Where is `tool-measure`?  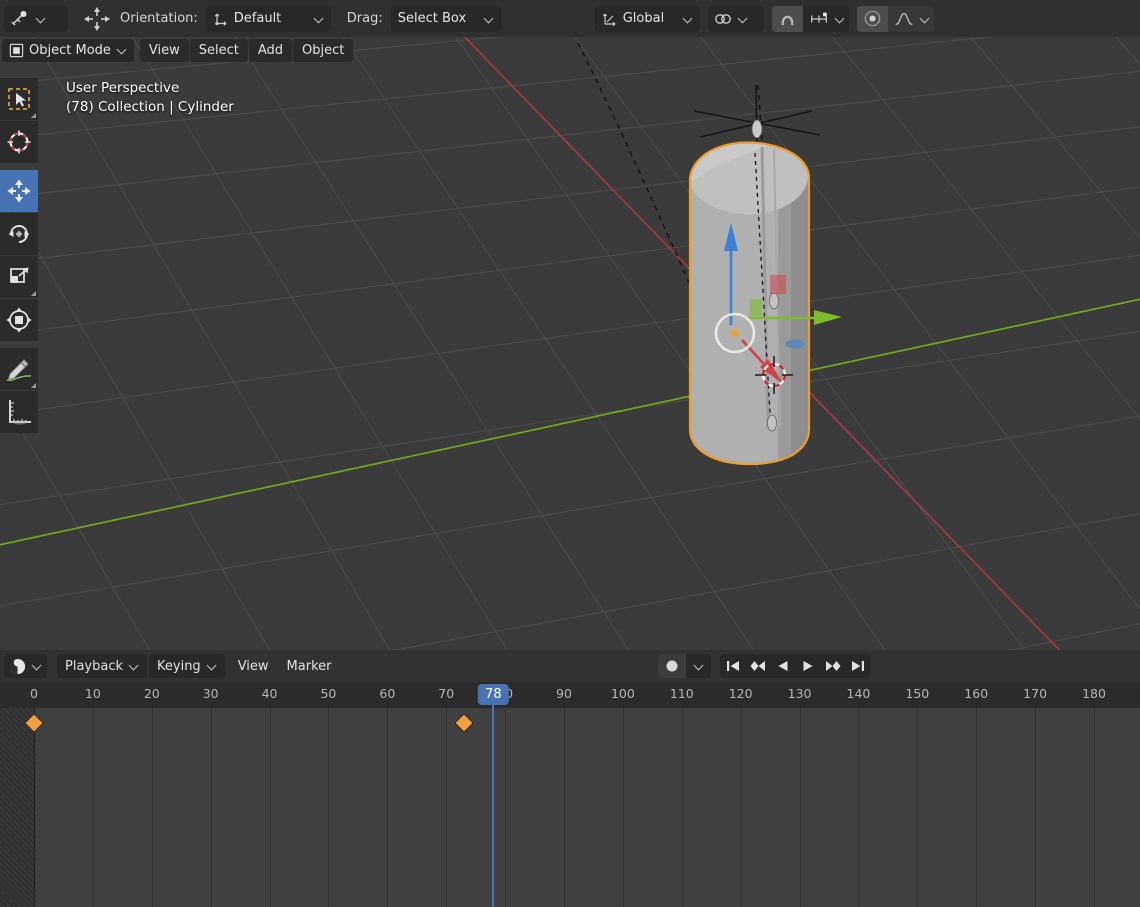
tool-measure is located at coordinates (19, 412).